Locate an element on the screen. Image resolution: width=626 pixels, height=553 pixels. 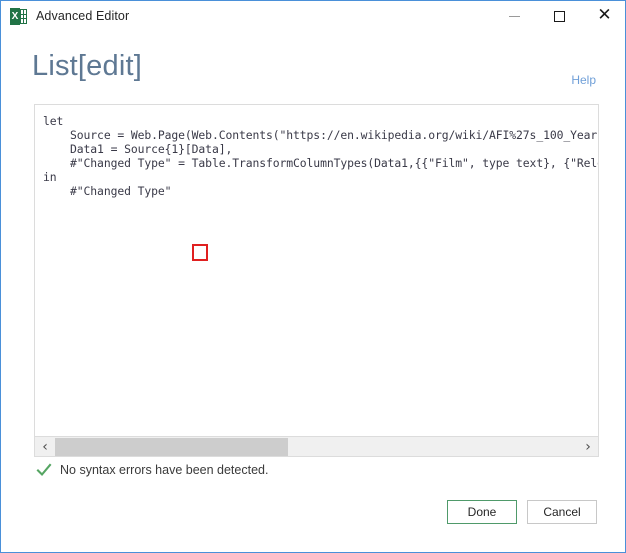
status-message: No syntax errors have been detected. is located at coordinates (152, 470).